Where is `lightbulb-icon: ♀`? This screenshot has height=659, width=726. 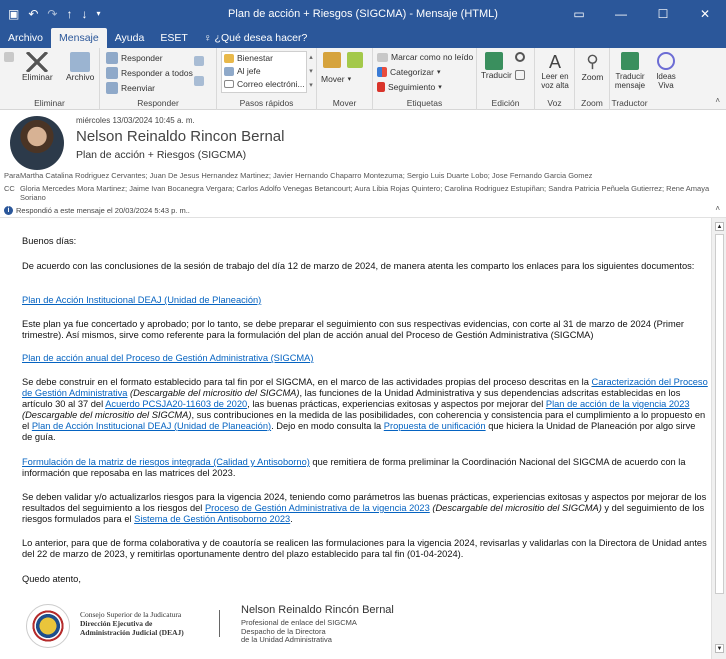
lightbulb-icon: ♀ is located at coordinates (209, 38).